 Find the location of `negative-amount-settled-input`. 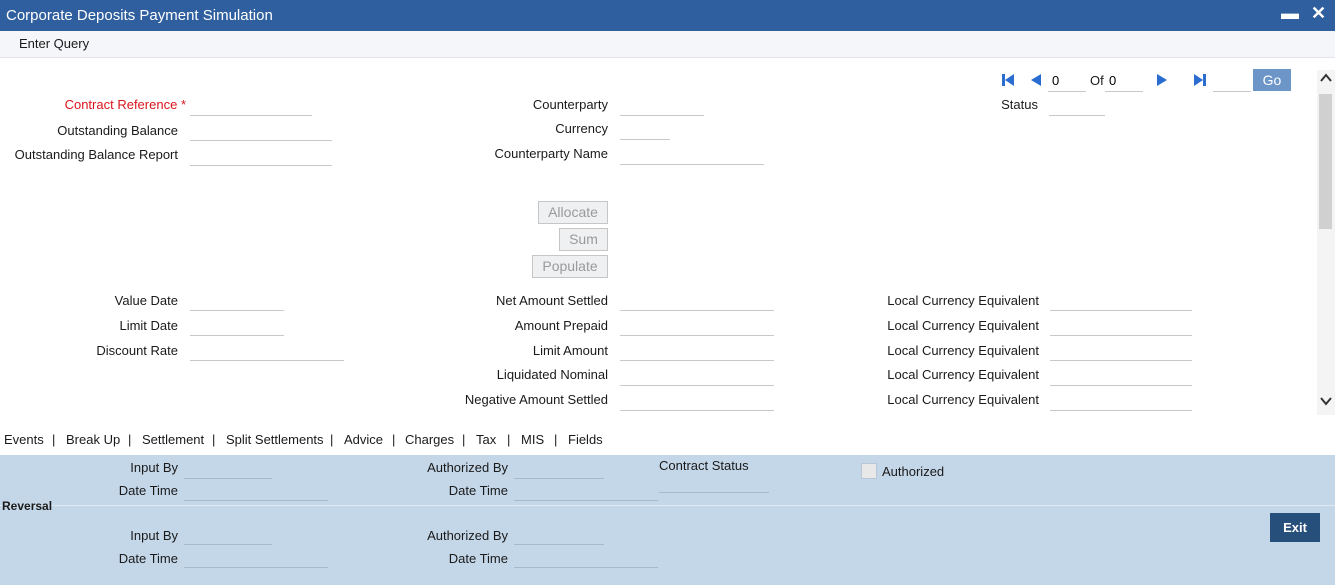

negative-amount-settled-input is located at coordinates (697, 400).